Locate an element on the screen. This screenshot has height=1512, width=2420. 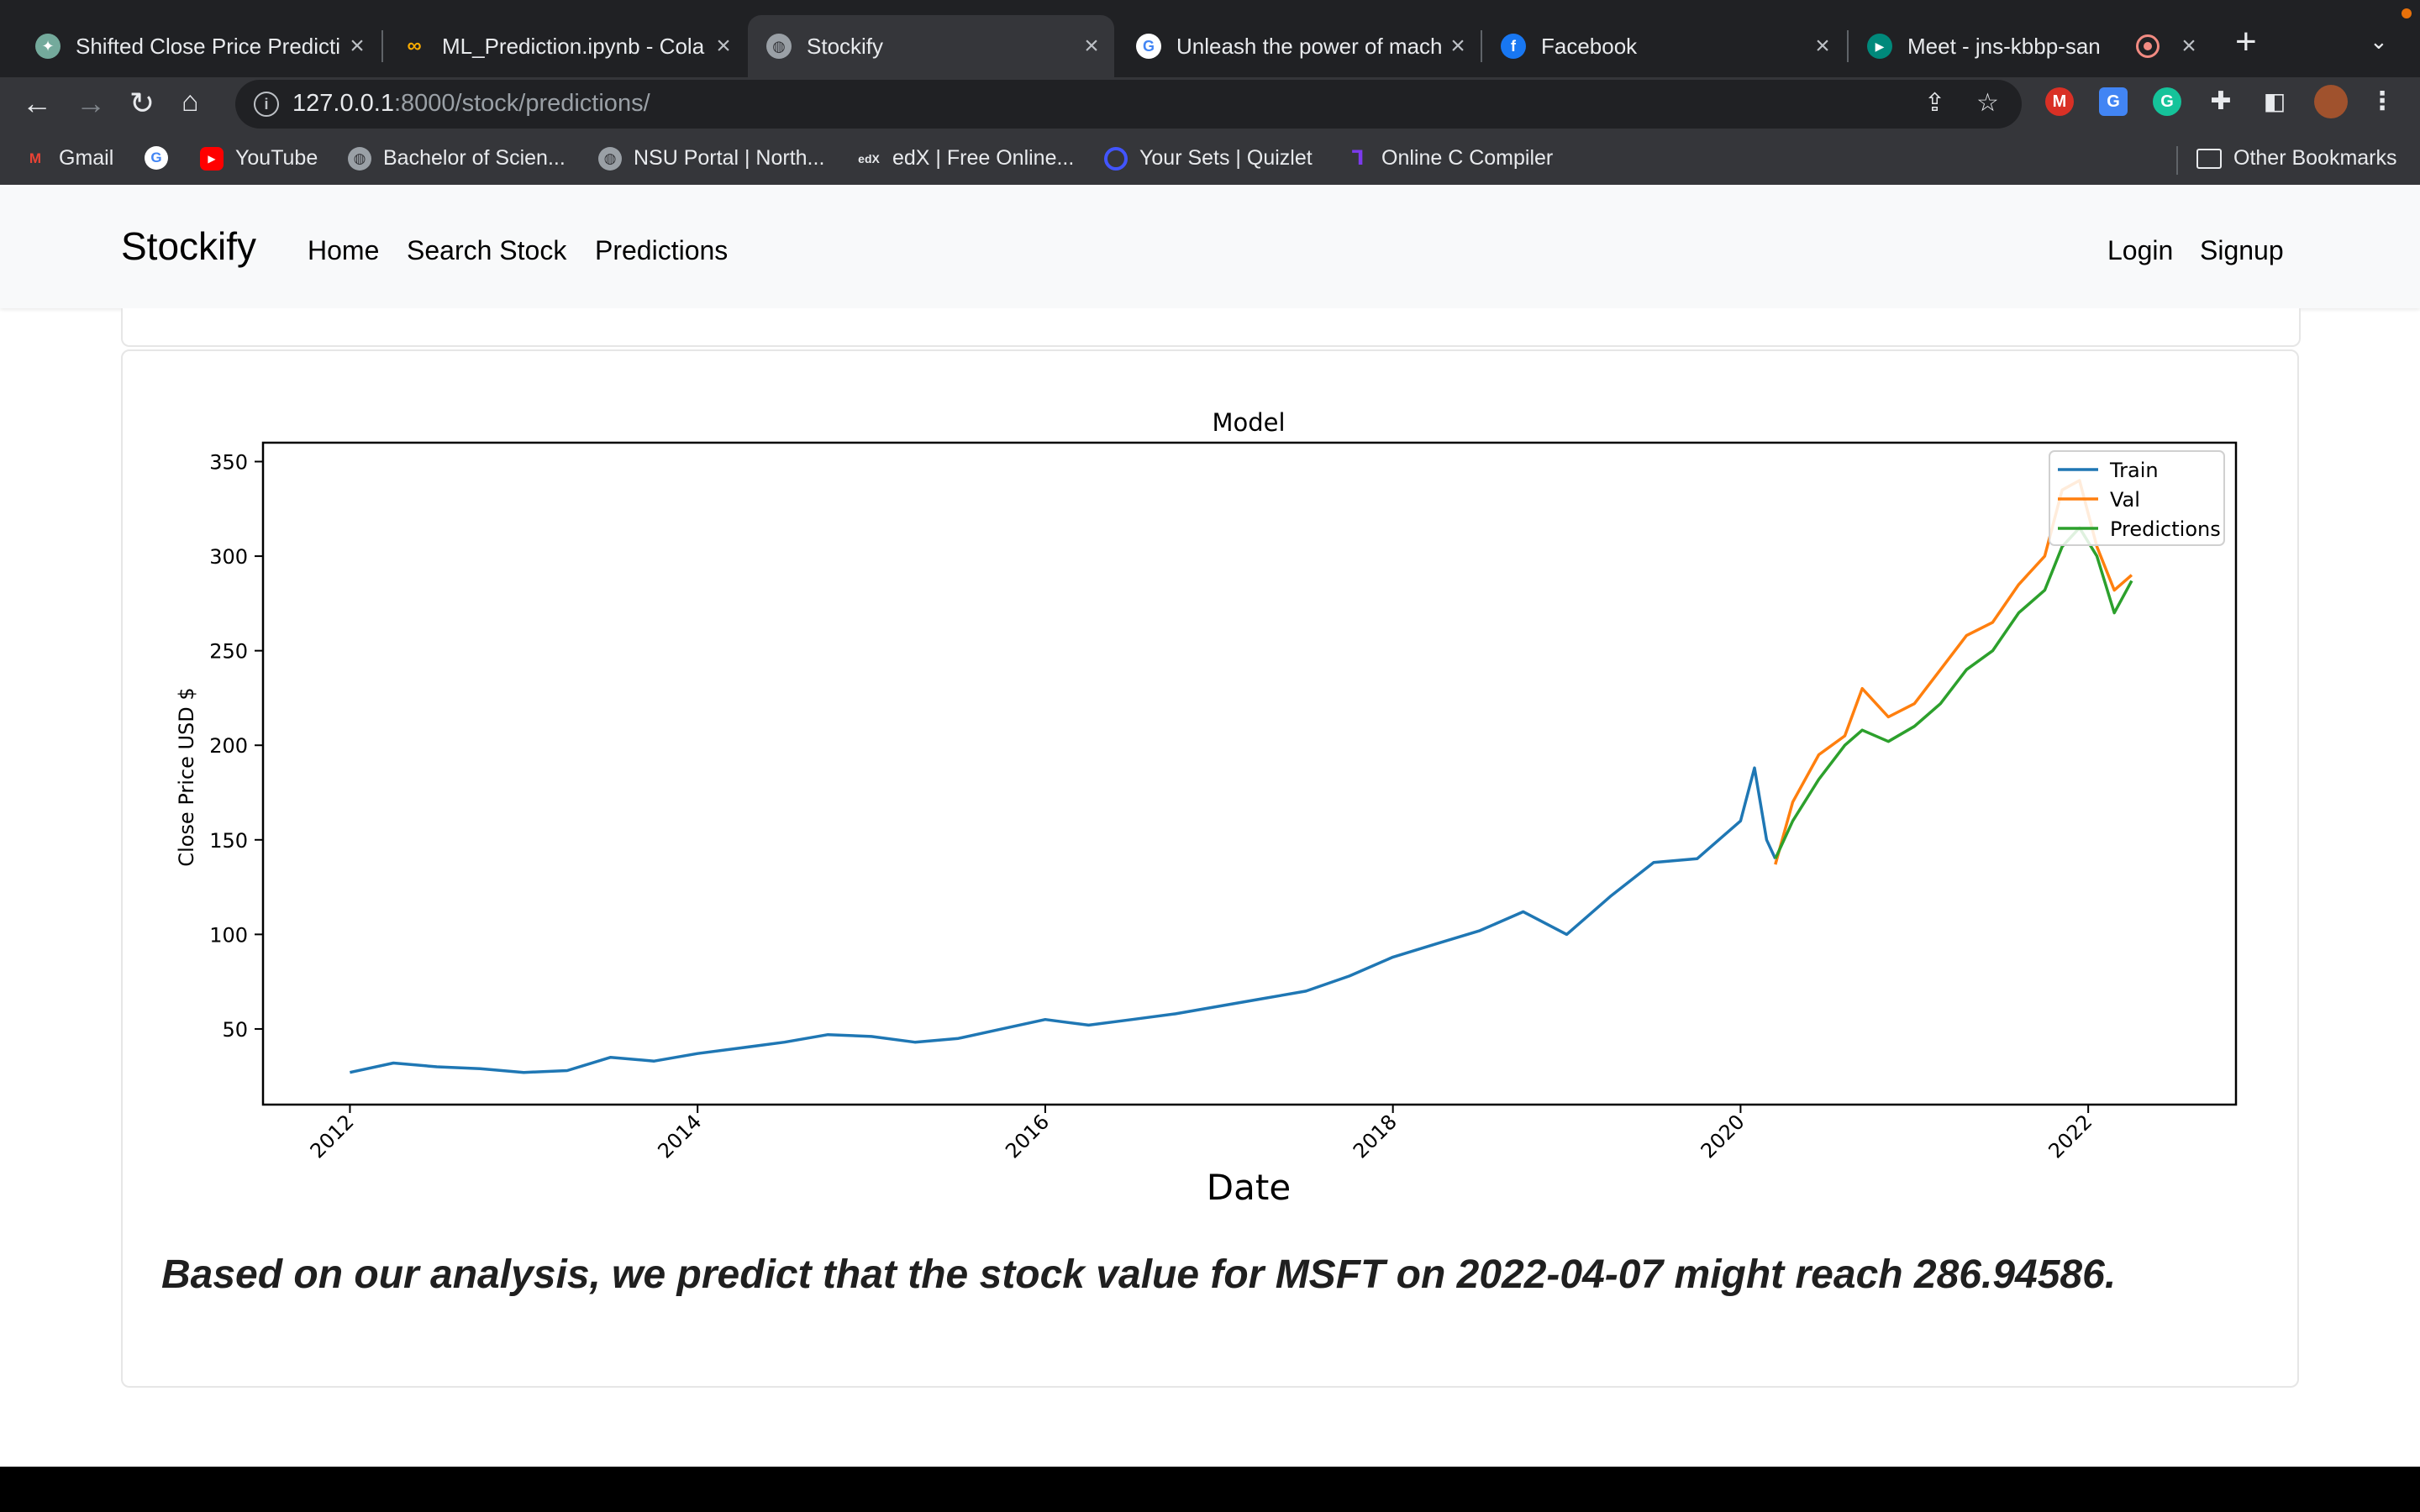
browser-tab: ✦ Shifted Close Price Predicti × is located at coordinates (199, 46).